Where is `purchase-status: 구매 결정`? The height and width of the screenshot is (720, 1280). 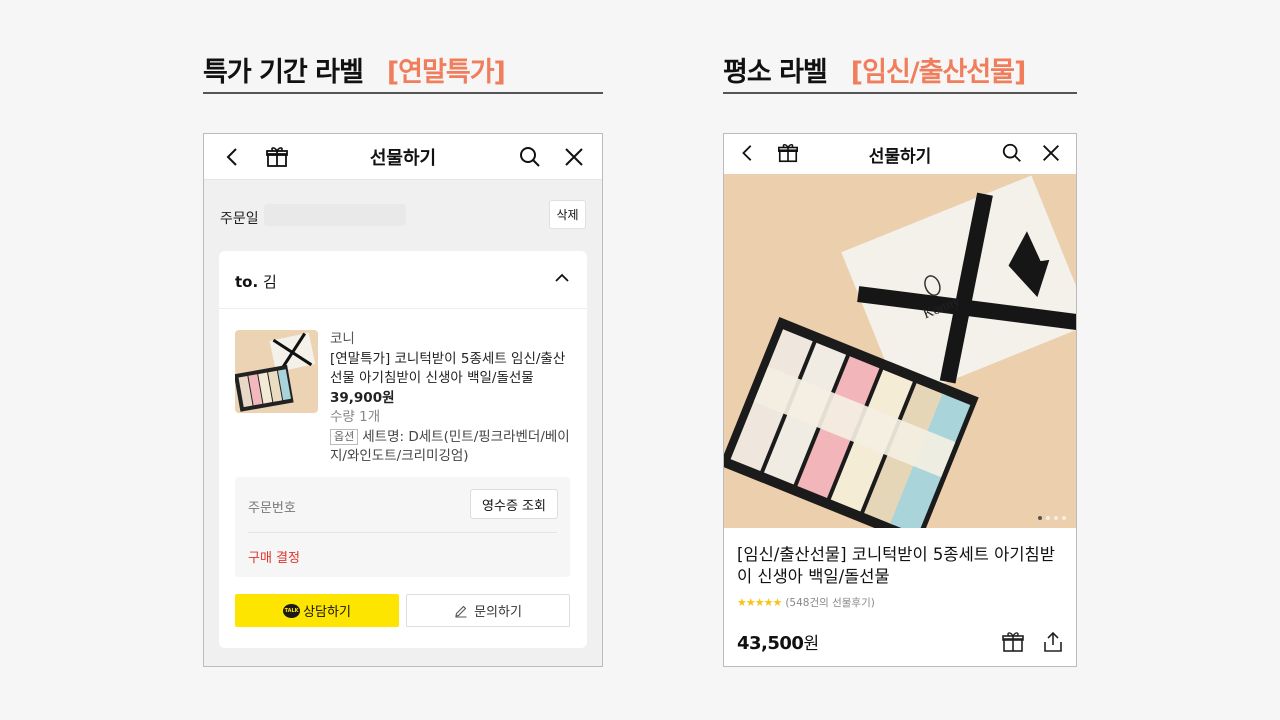 purchase-status: 구매 결정 is located at coordinates (274, 558).